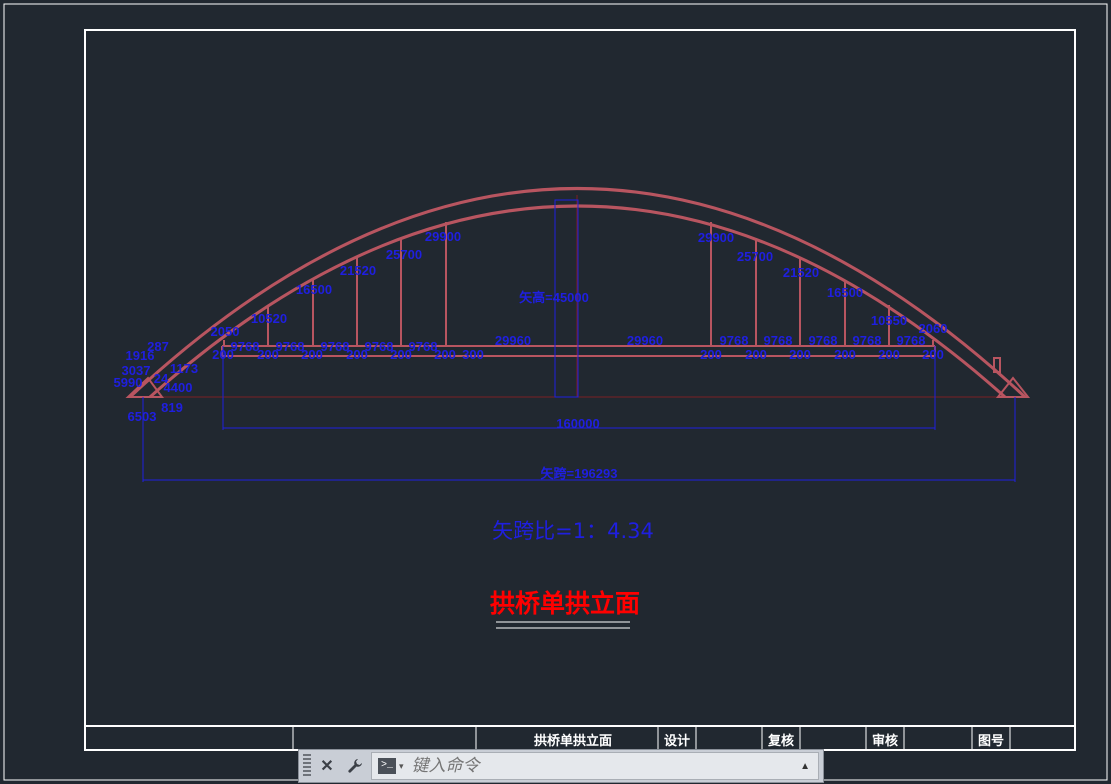  What do you see at coordinates (716, 237) in the screenshot?
I see `height-right-1: 29900` at bounding box center [716, 237].